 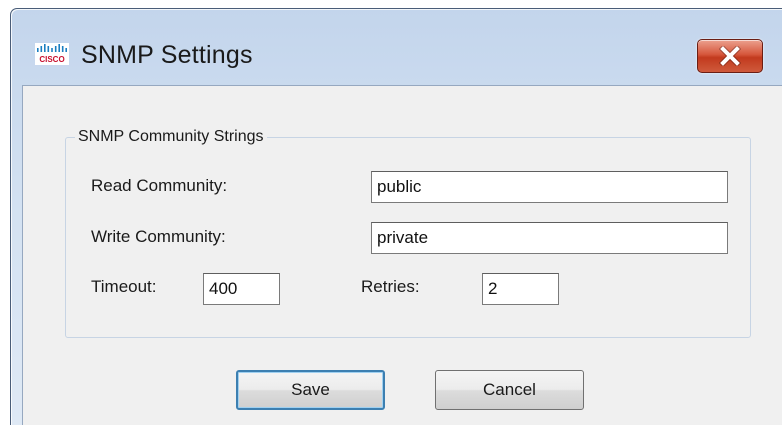 What do you see at coordinates (159, 185) in the screenshot?
I see `read-community-label: Read Community:` at bounding box center [159, 185].